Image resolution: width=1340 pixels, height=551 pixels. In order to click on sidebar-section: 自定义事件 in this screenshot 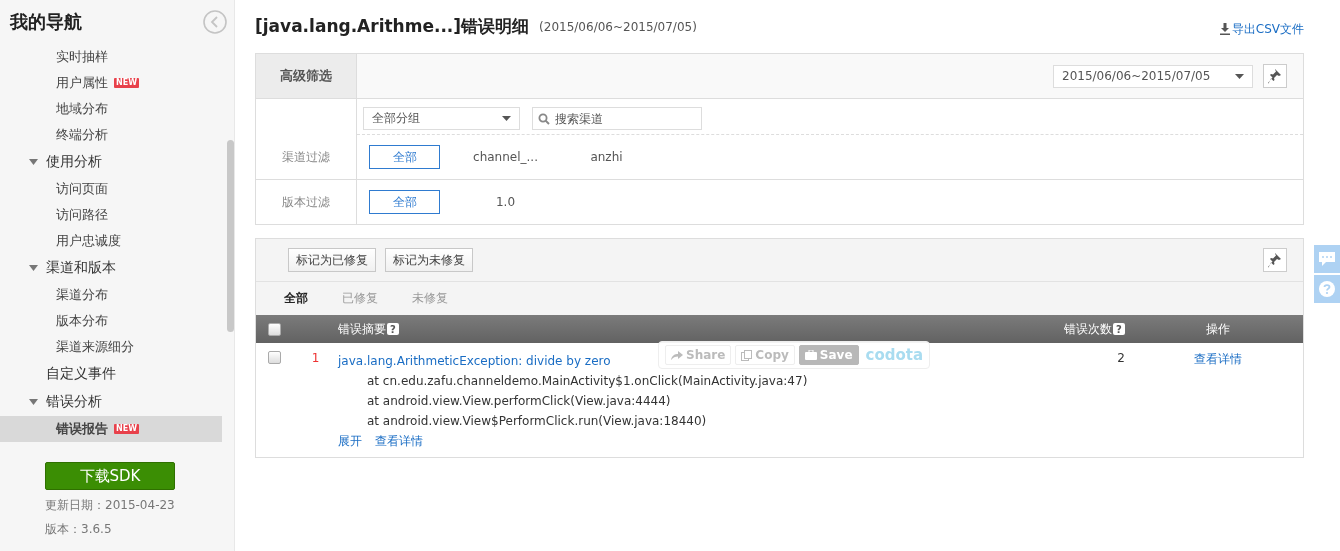, I will do `click(111, 374)`.